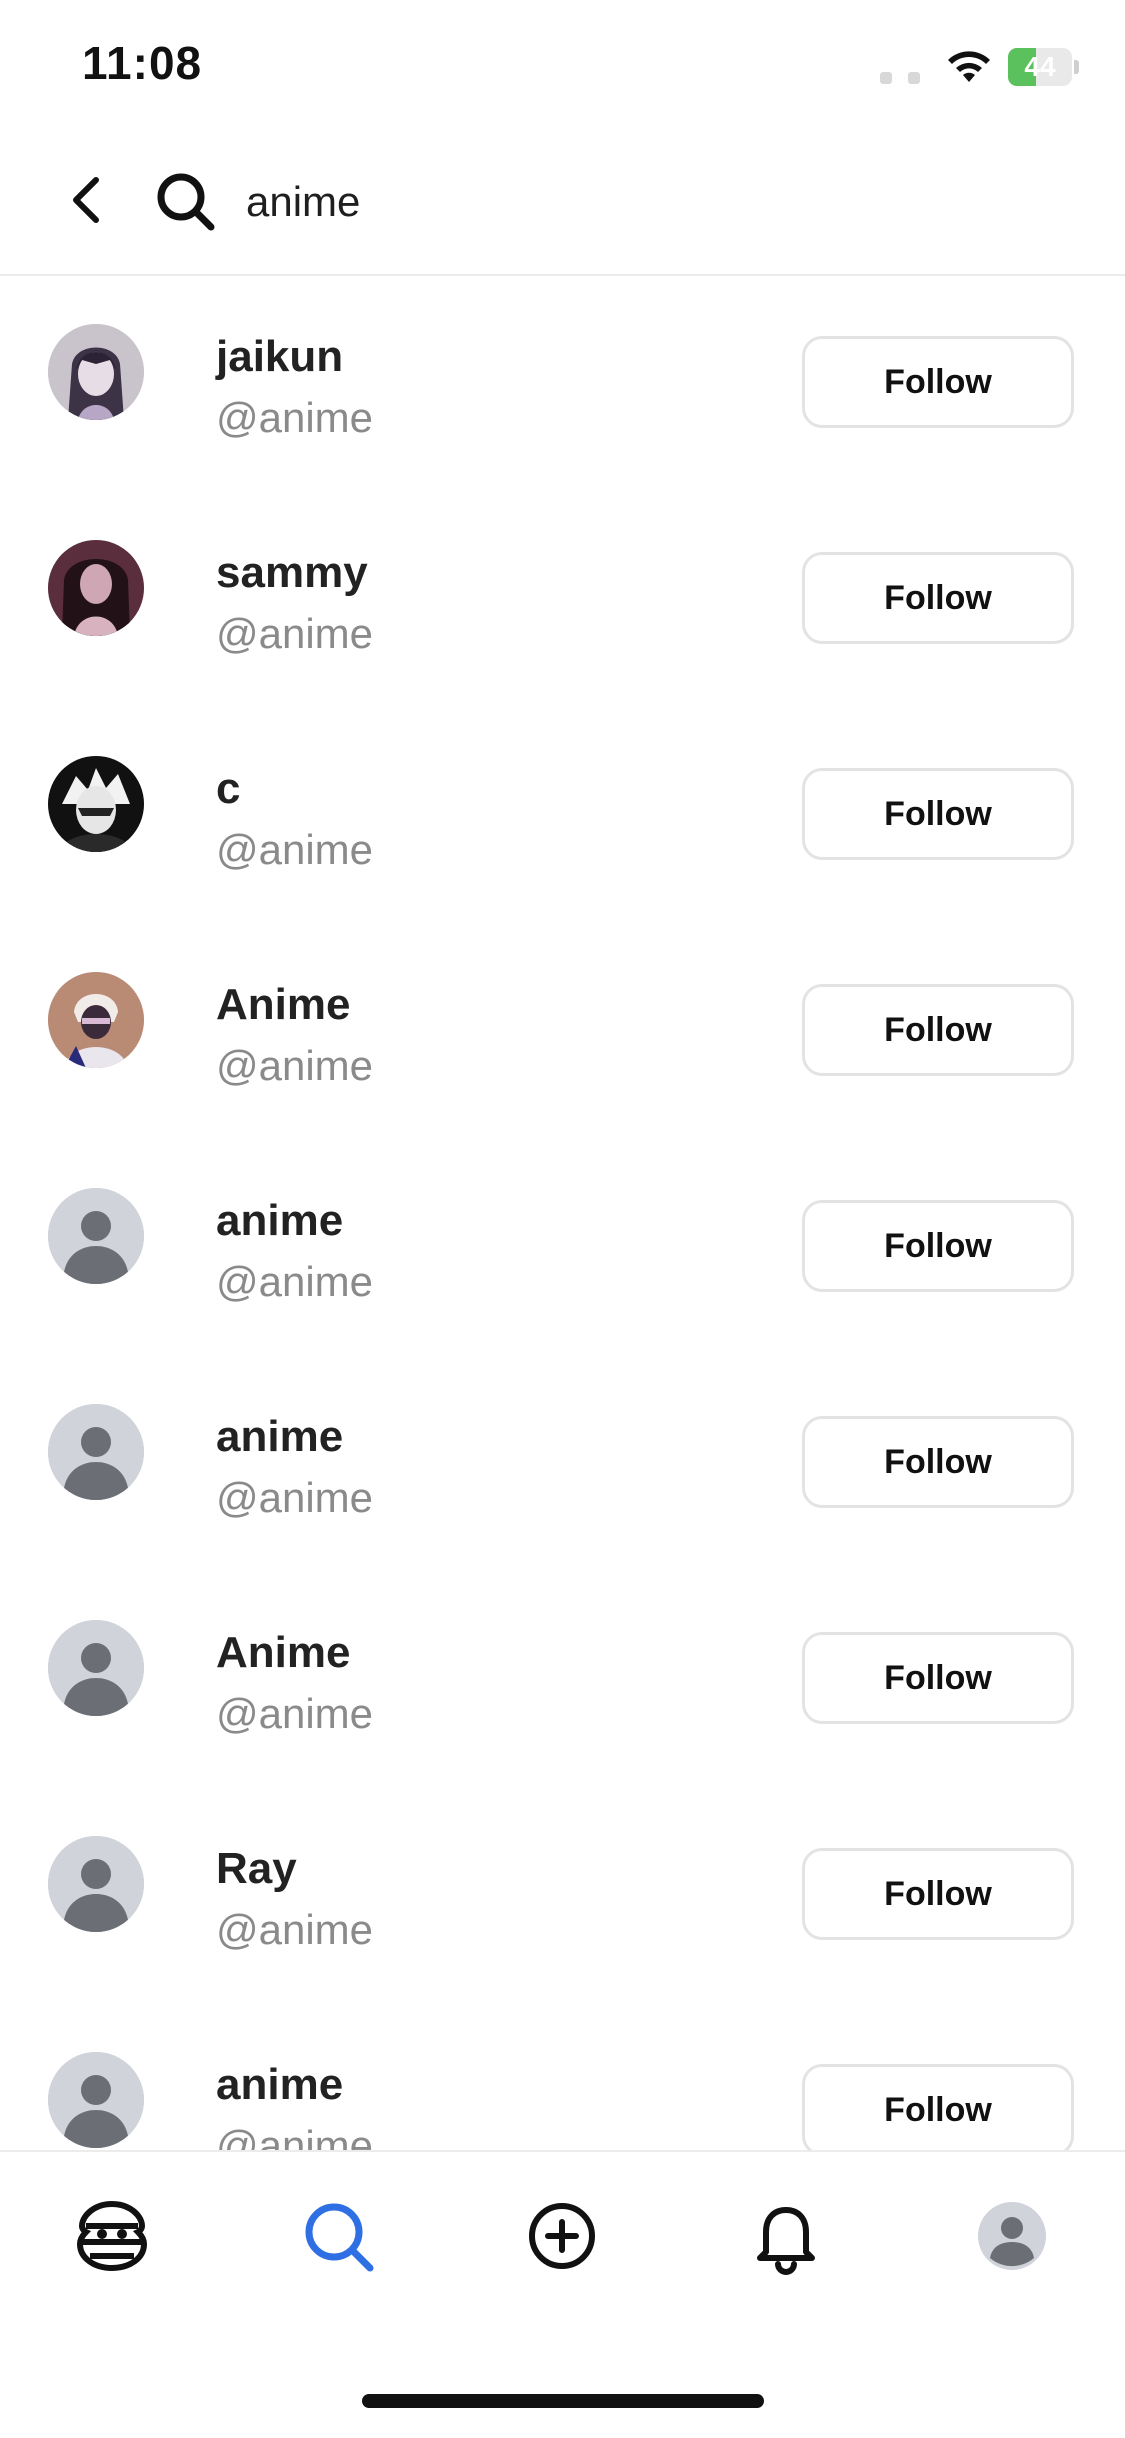  Describe the element at coordinates (562, 384) in the screenshot. I see `user-row: jaikun @anime Follow` at that location.